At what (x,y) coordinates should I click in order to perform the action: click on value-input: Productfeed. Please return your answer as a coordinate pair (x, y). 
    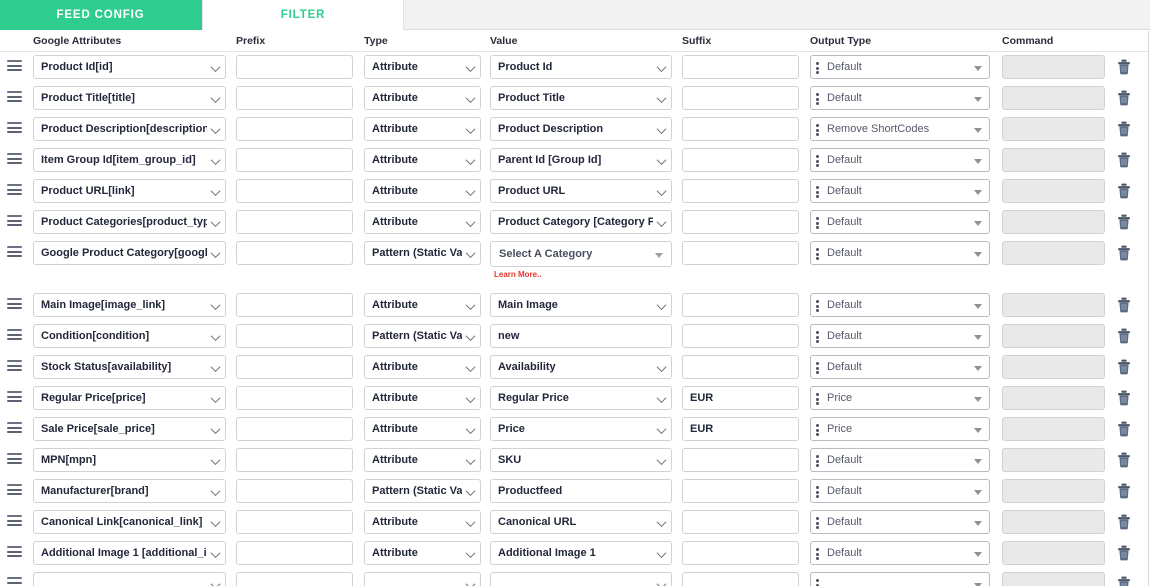
    Looking at the image, I should click on (581, 491).